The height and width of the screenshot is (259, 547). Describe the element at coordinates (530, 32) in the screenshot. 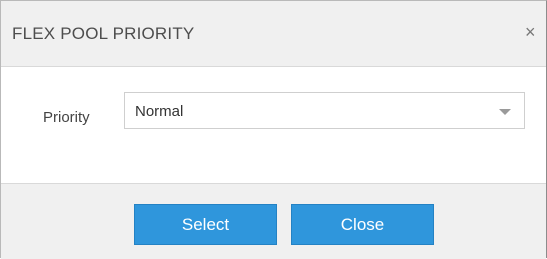

I see `close-icon: ×` at that location.